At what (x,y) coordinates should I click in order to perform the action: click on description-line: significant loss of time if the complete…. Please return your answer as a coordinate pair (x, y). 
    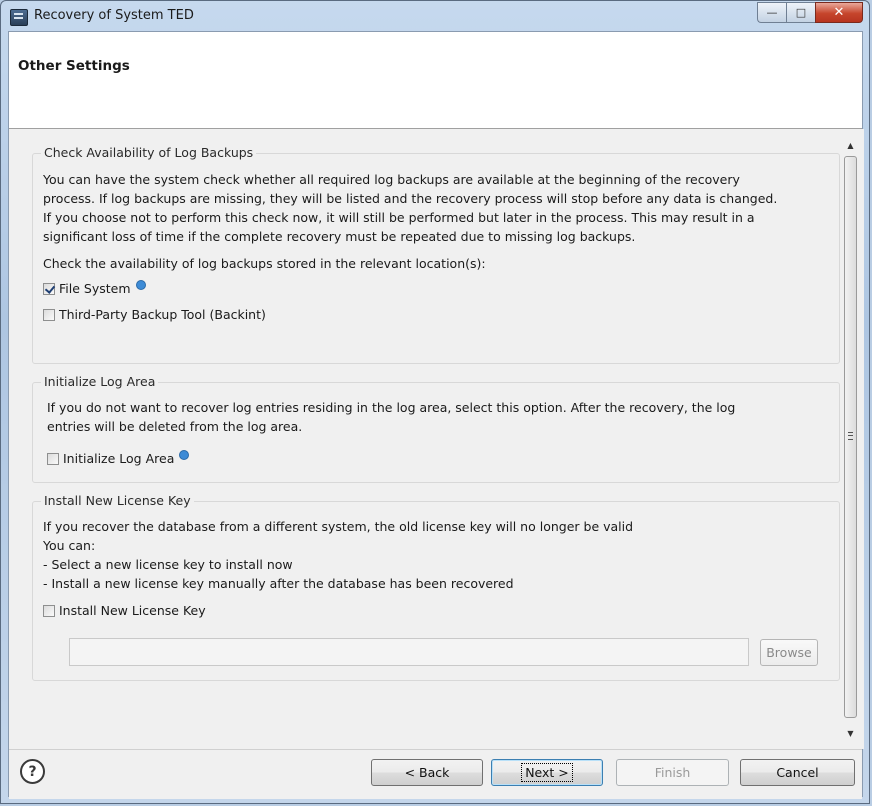
    Looking at the image, I should click on (339, 236).